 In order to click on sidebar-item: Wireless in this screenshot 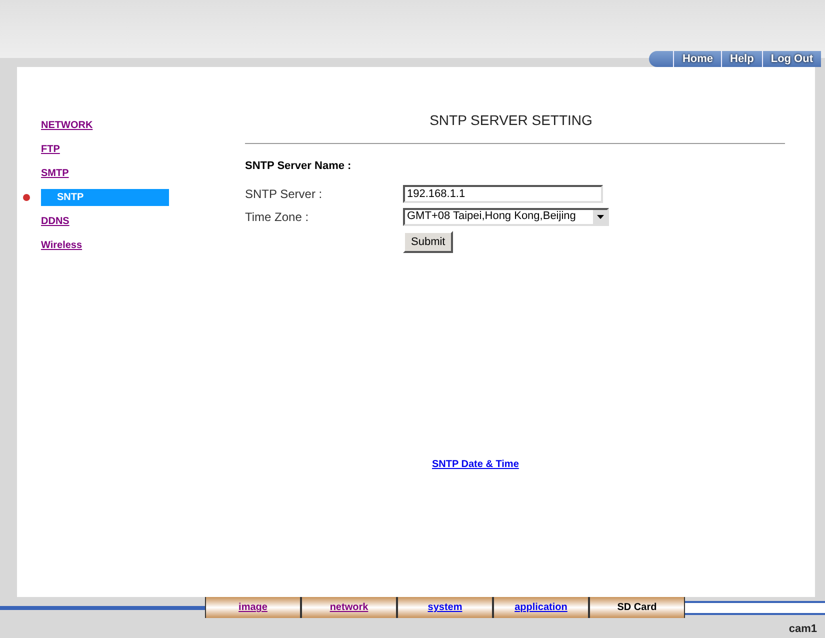, I will do `click(61, 245)`.